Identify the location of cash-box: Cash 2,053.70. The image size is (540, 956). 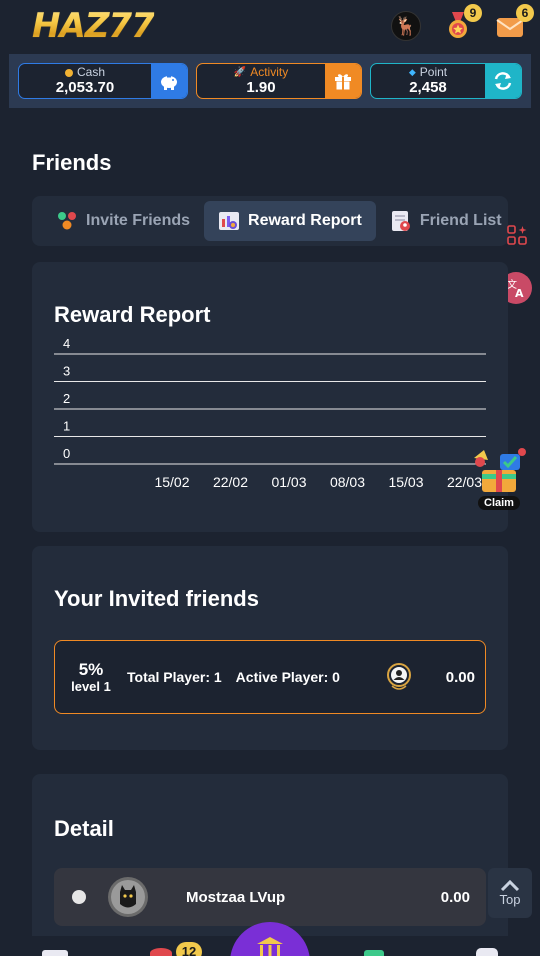
(103, 81).